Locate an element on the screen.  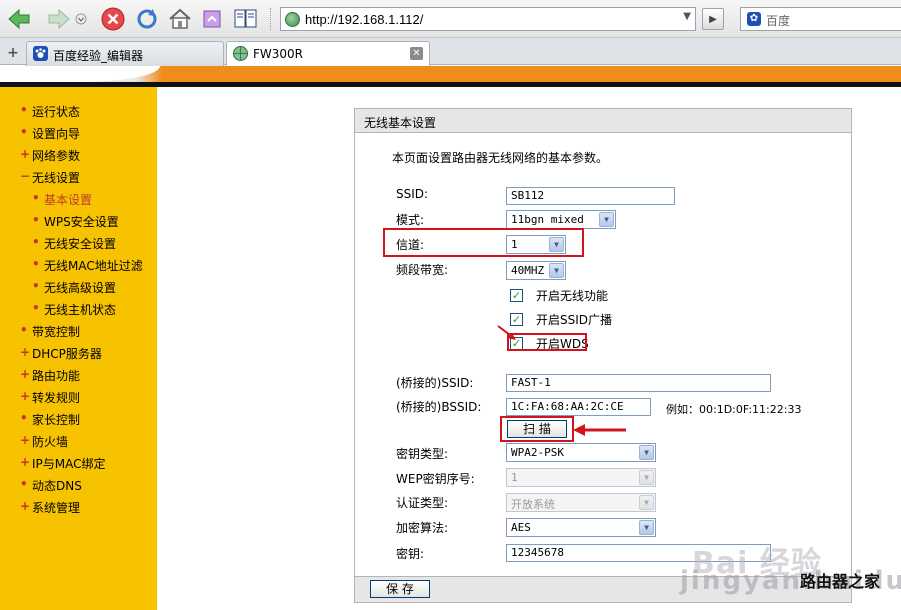
history-icon is located at coordinates (212, 19).